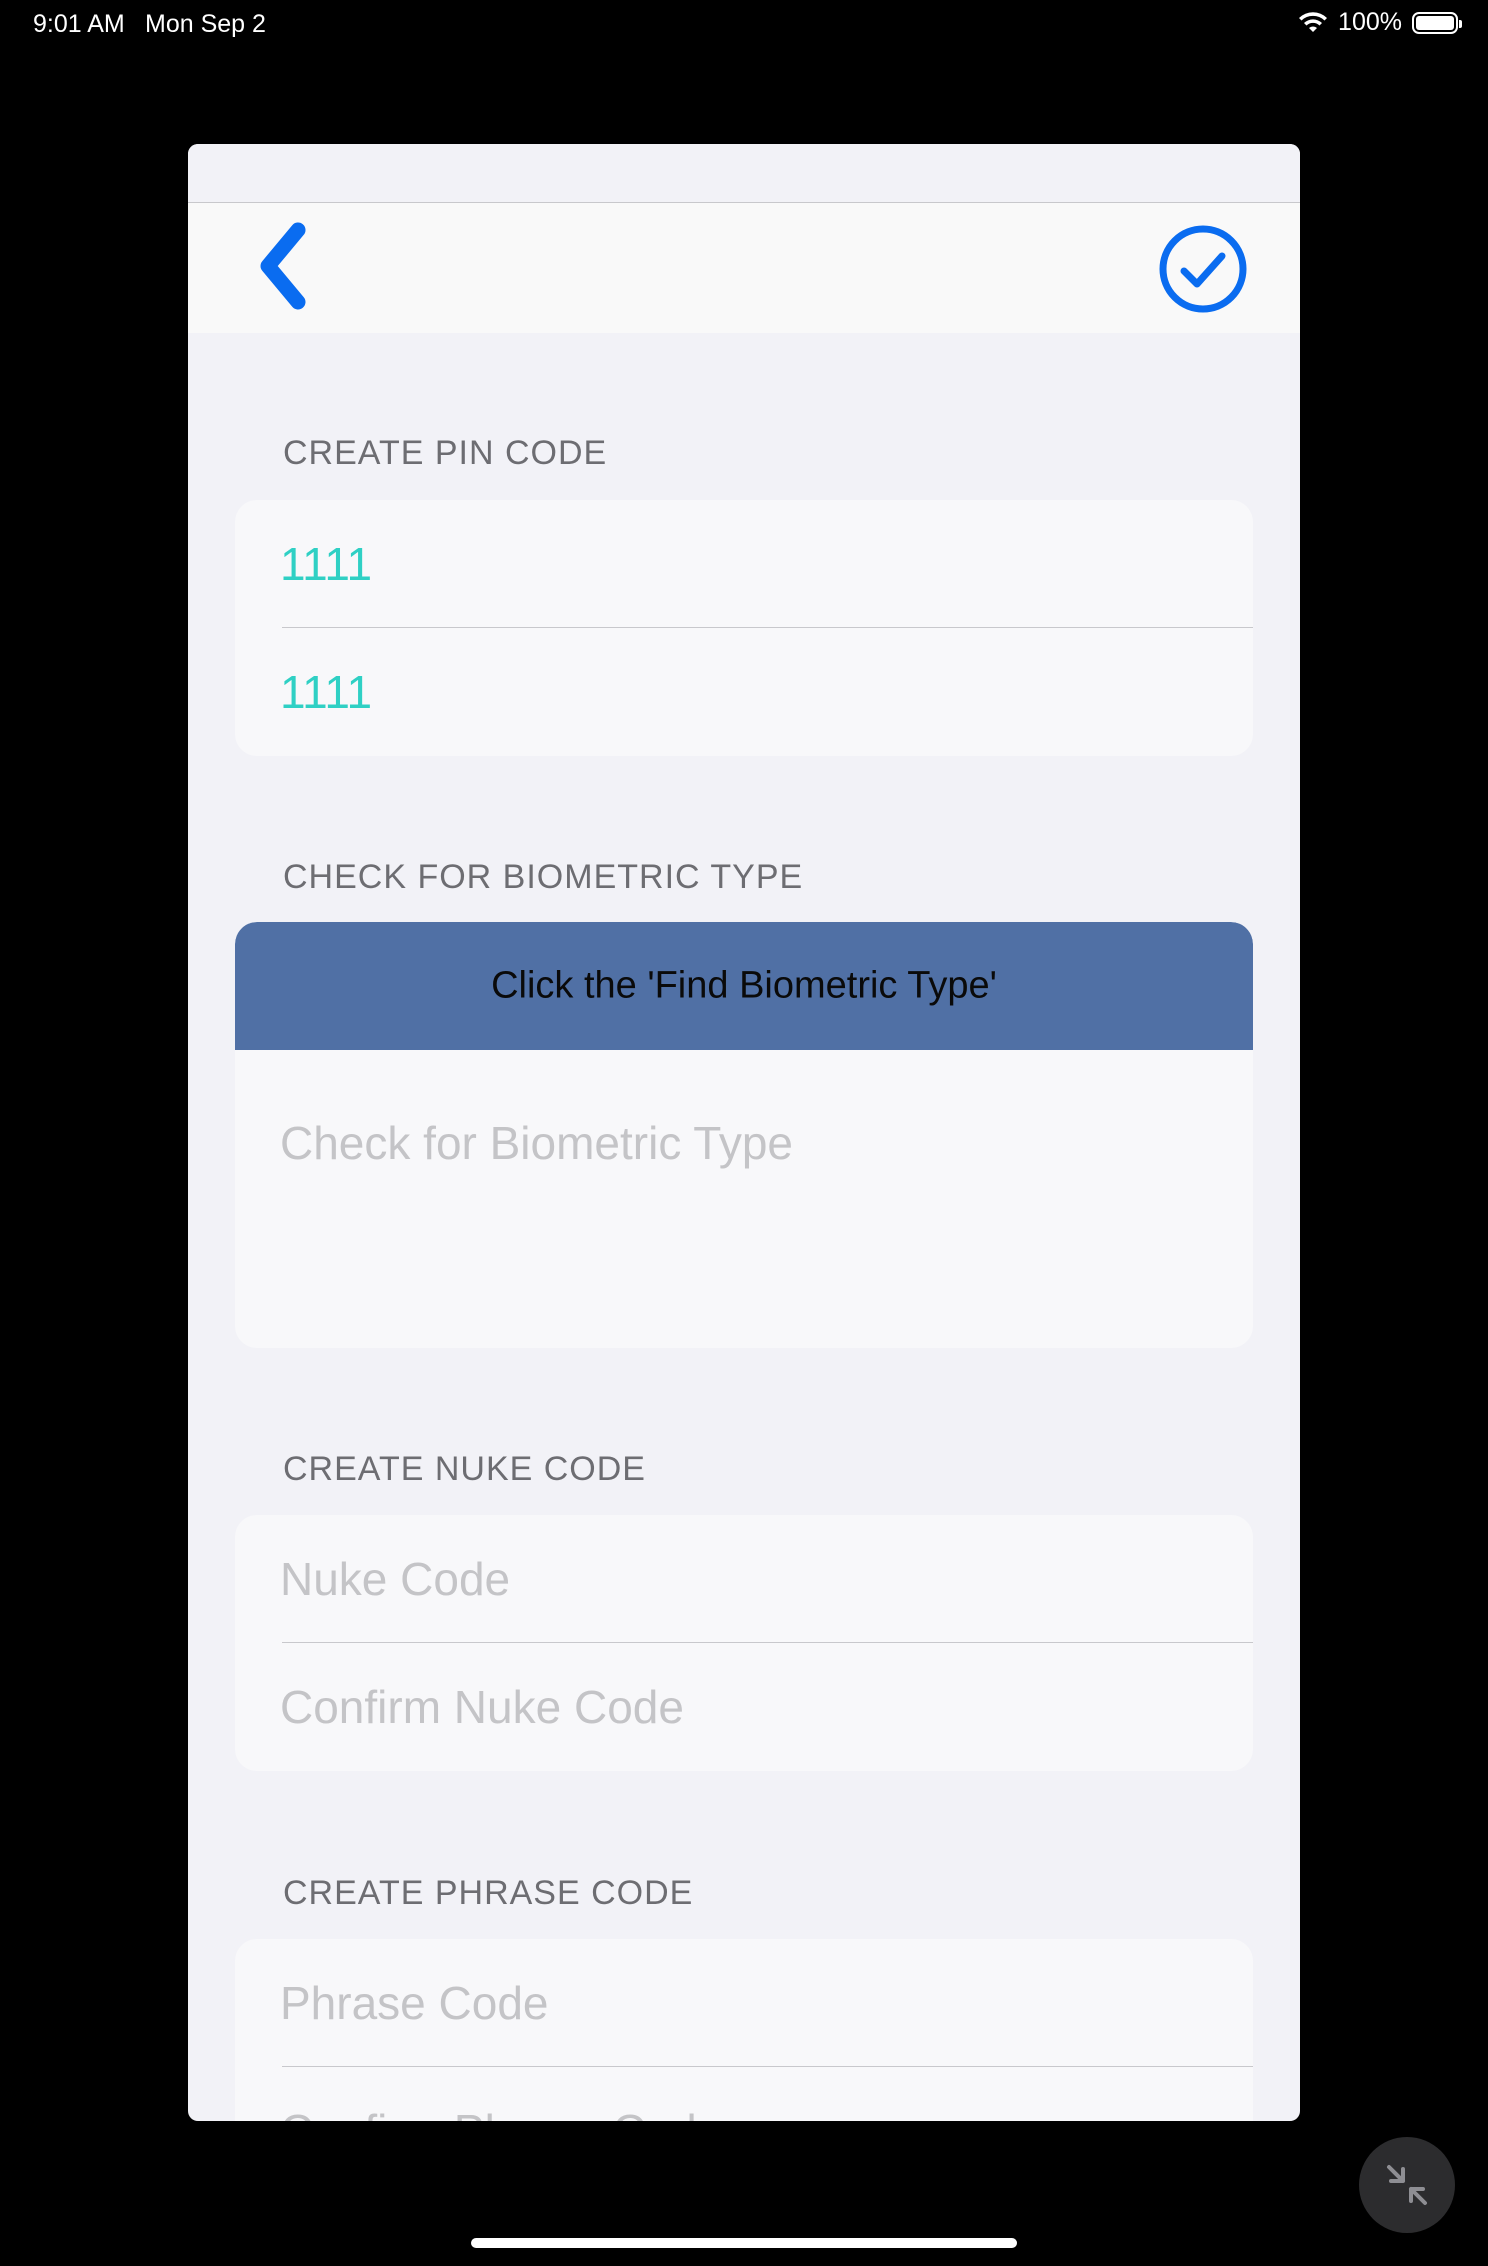 This screenshot has height=2266, width=1488. I want to click on find-biometric-button: Click the 'Find Biometric Type', so click(744, 986).